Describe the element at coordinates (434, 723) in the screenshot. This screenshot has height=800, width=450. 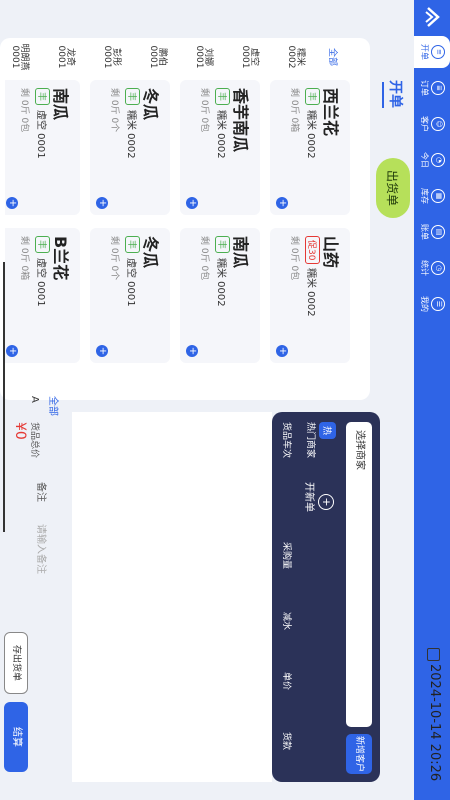
I see `datetime: 2024-10-14 20:26` at that location.